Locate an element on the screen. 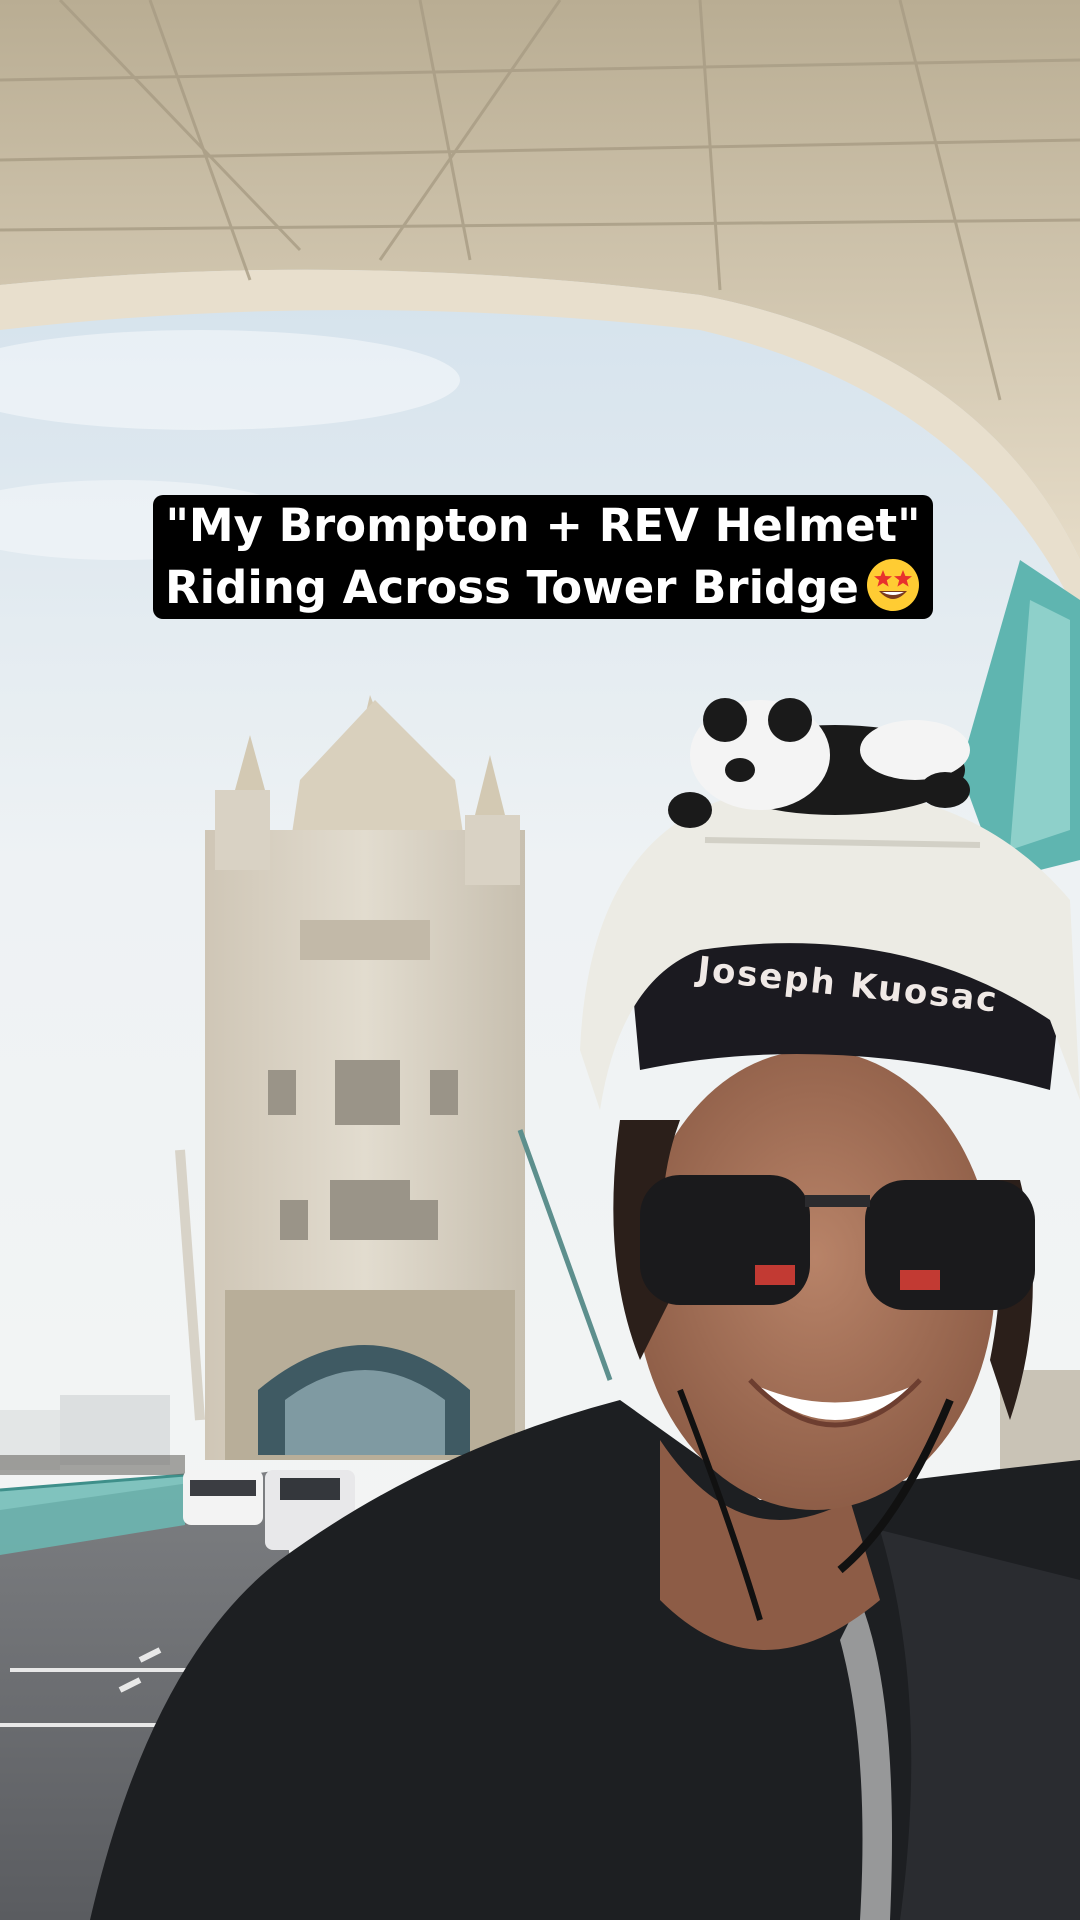 Image resolution: width=1080 pixels, height=1920 pixels. star-struck-emoji-icon is located at coordinates (892, 585).